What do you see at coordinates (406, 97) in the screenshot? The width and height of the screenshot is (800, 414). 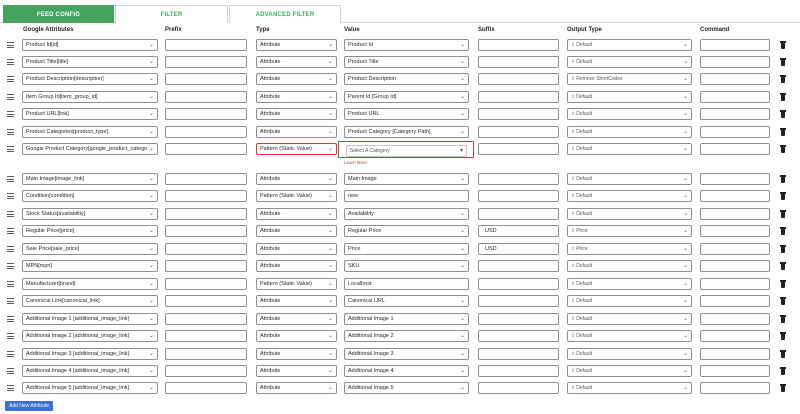 I see `value-field: Parent Id [Group Id] ⌄` at bounding box center [406, 97].